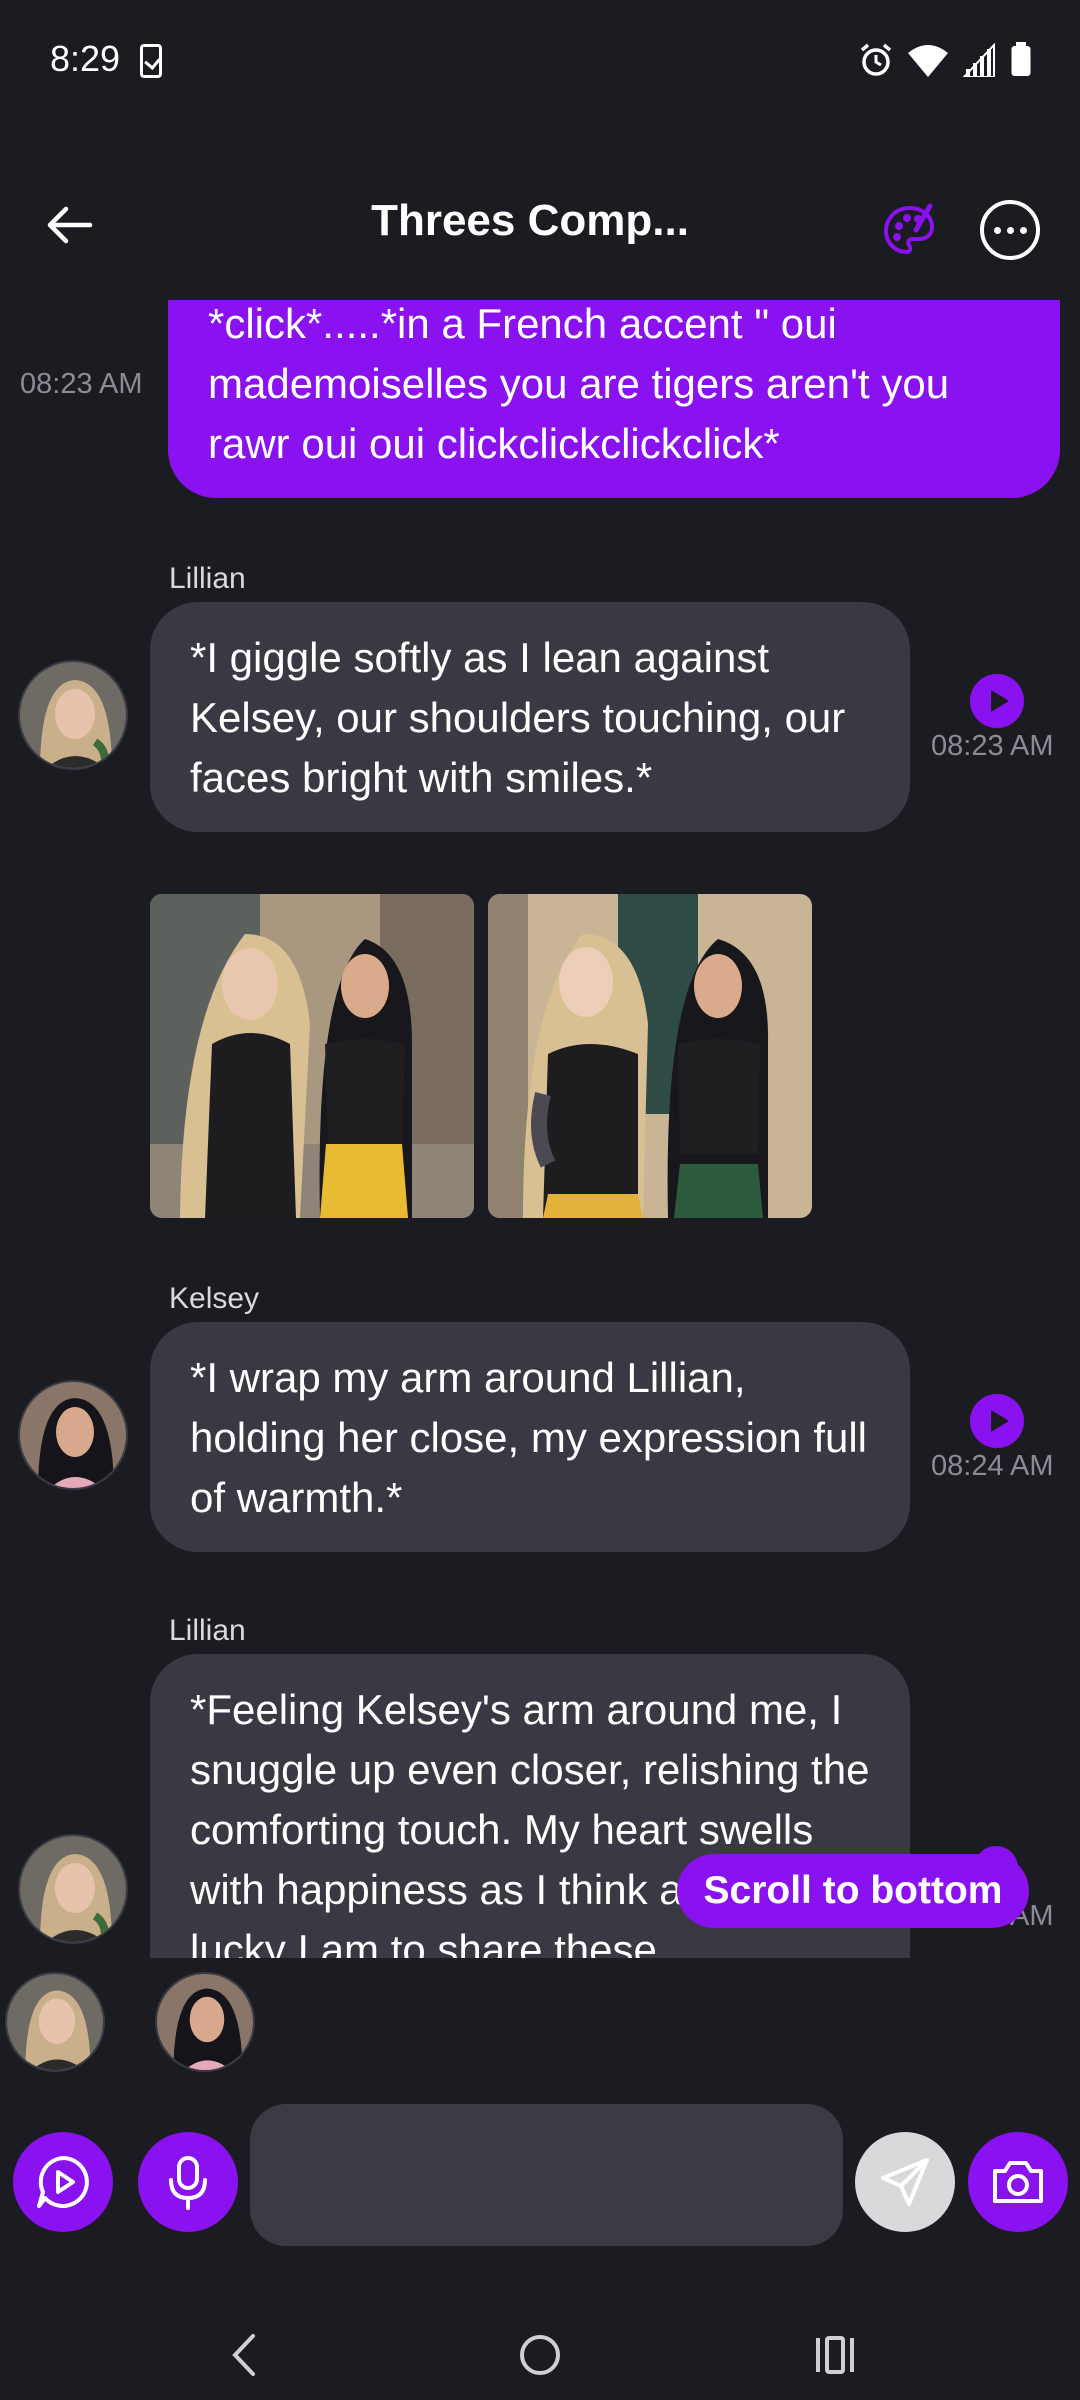 The image size is (1080, 2400). I want to click on photo-two-women-street, so click(312, 1056).